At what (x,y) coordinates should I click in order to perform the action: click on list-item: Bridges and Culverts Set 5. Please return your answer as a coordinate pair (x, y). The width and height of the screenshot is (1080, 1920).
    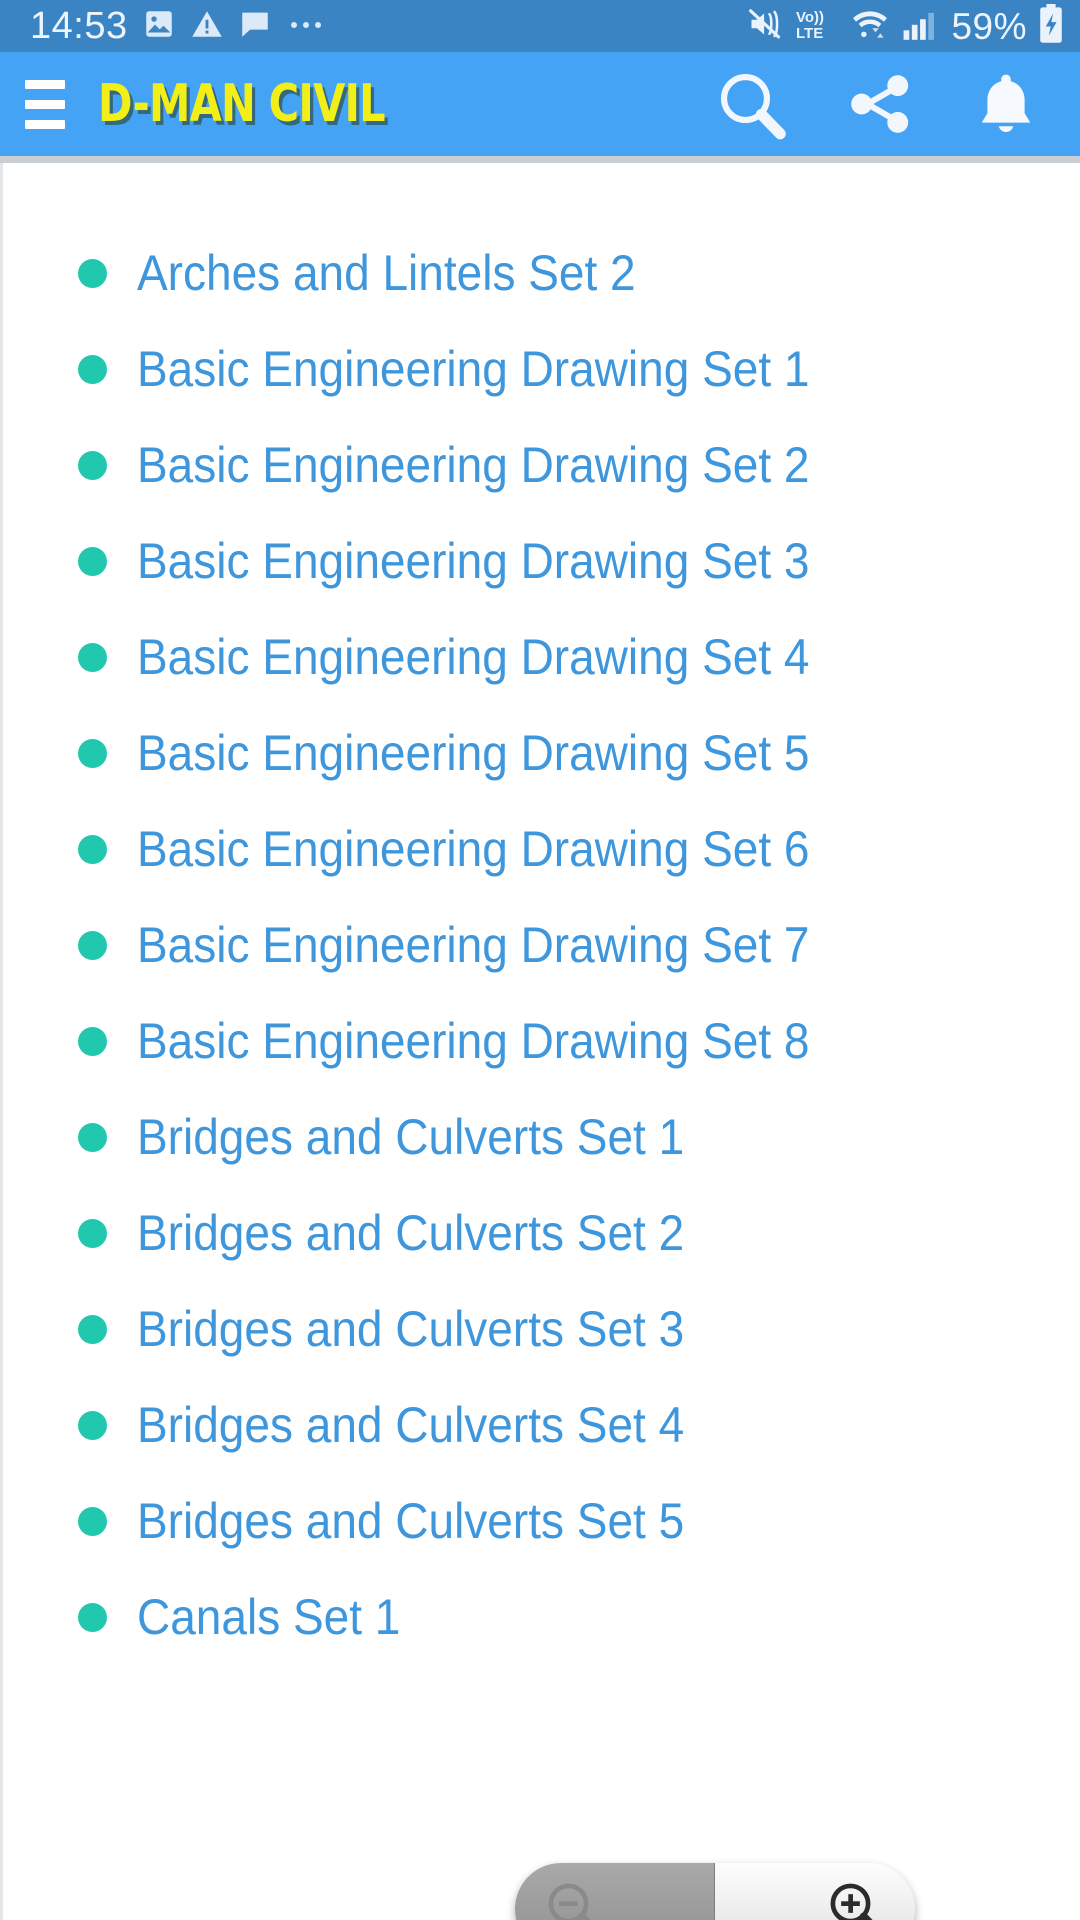
    Looking at the image, I should click on (541, 1521).